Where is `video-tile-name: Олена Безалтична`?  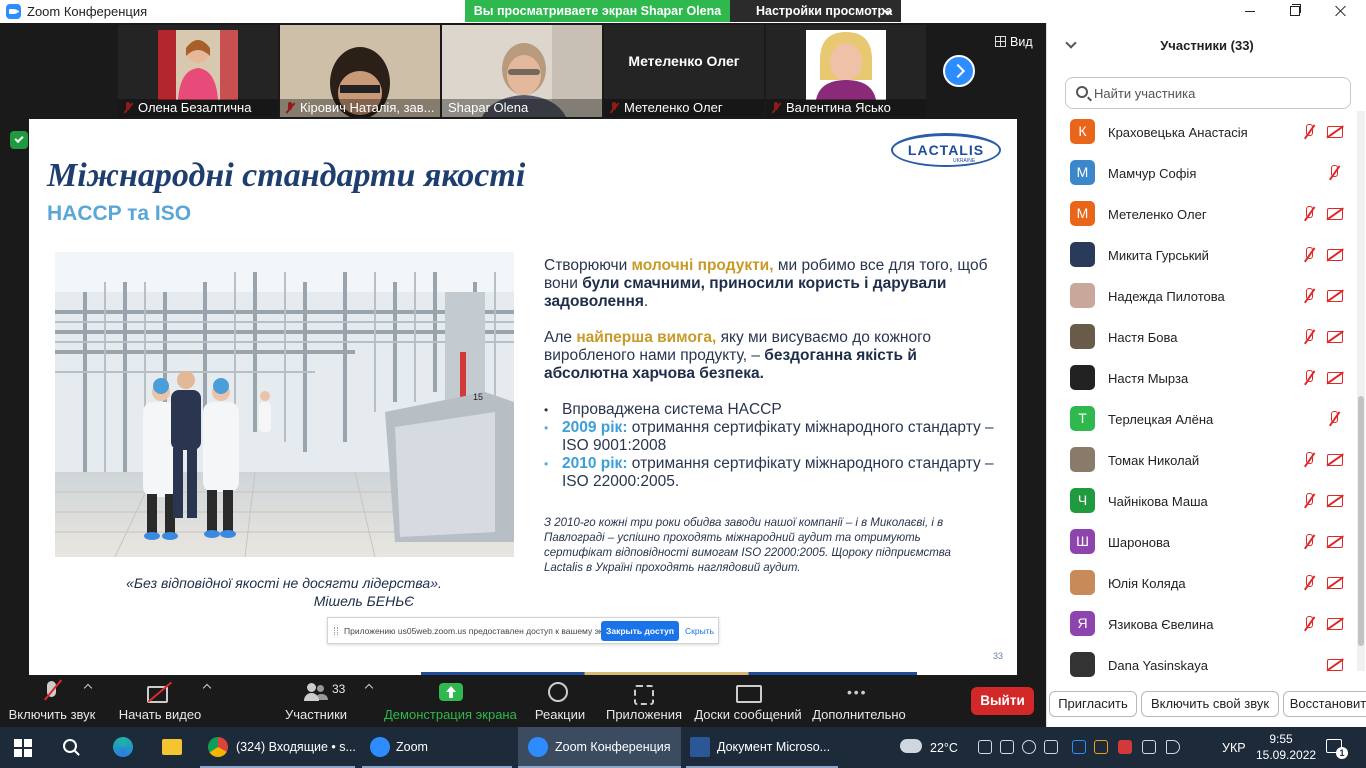 video-tile-name: Олена Безалтична is located at coordinates (198, 108).